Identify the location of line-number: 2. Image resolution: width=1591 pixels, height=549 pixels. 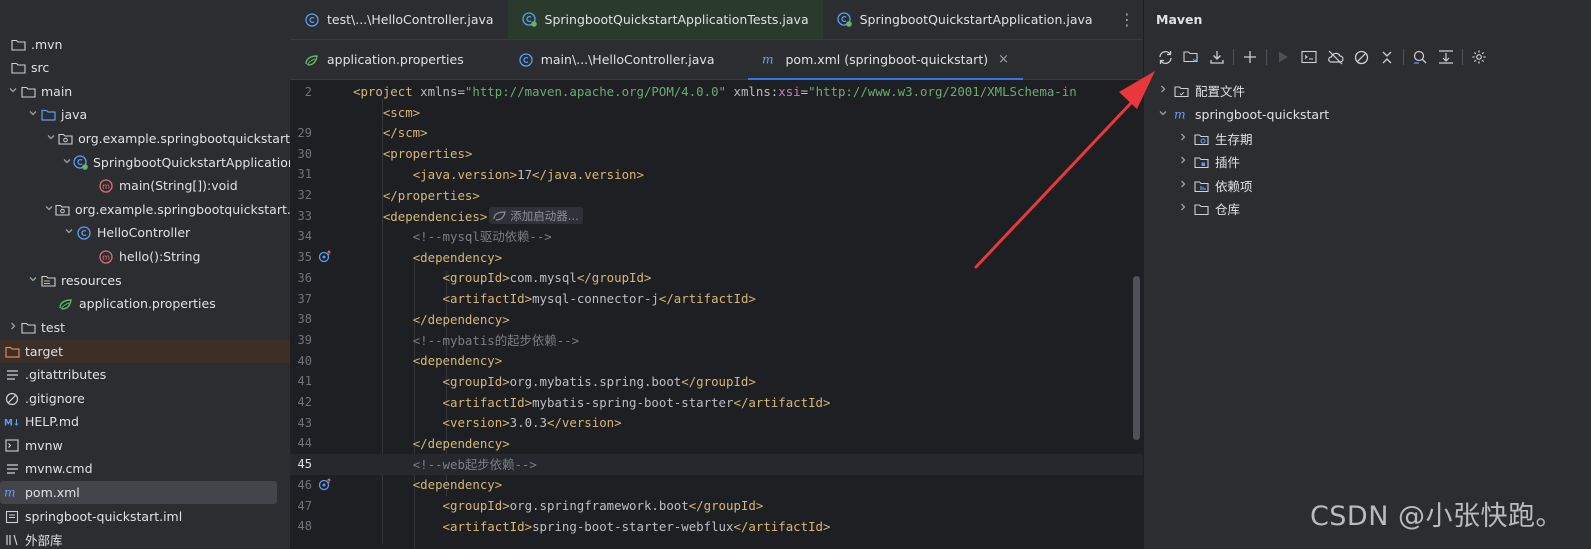
(308, 91).